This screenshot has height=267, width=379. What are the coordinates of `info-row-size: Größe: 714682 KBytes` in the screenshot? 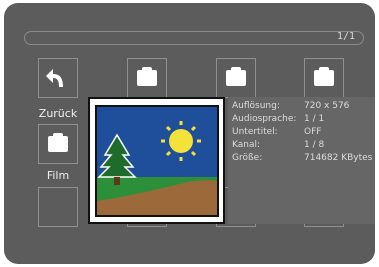 It's located at (302, 158).